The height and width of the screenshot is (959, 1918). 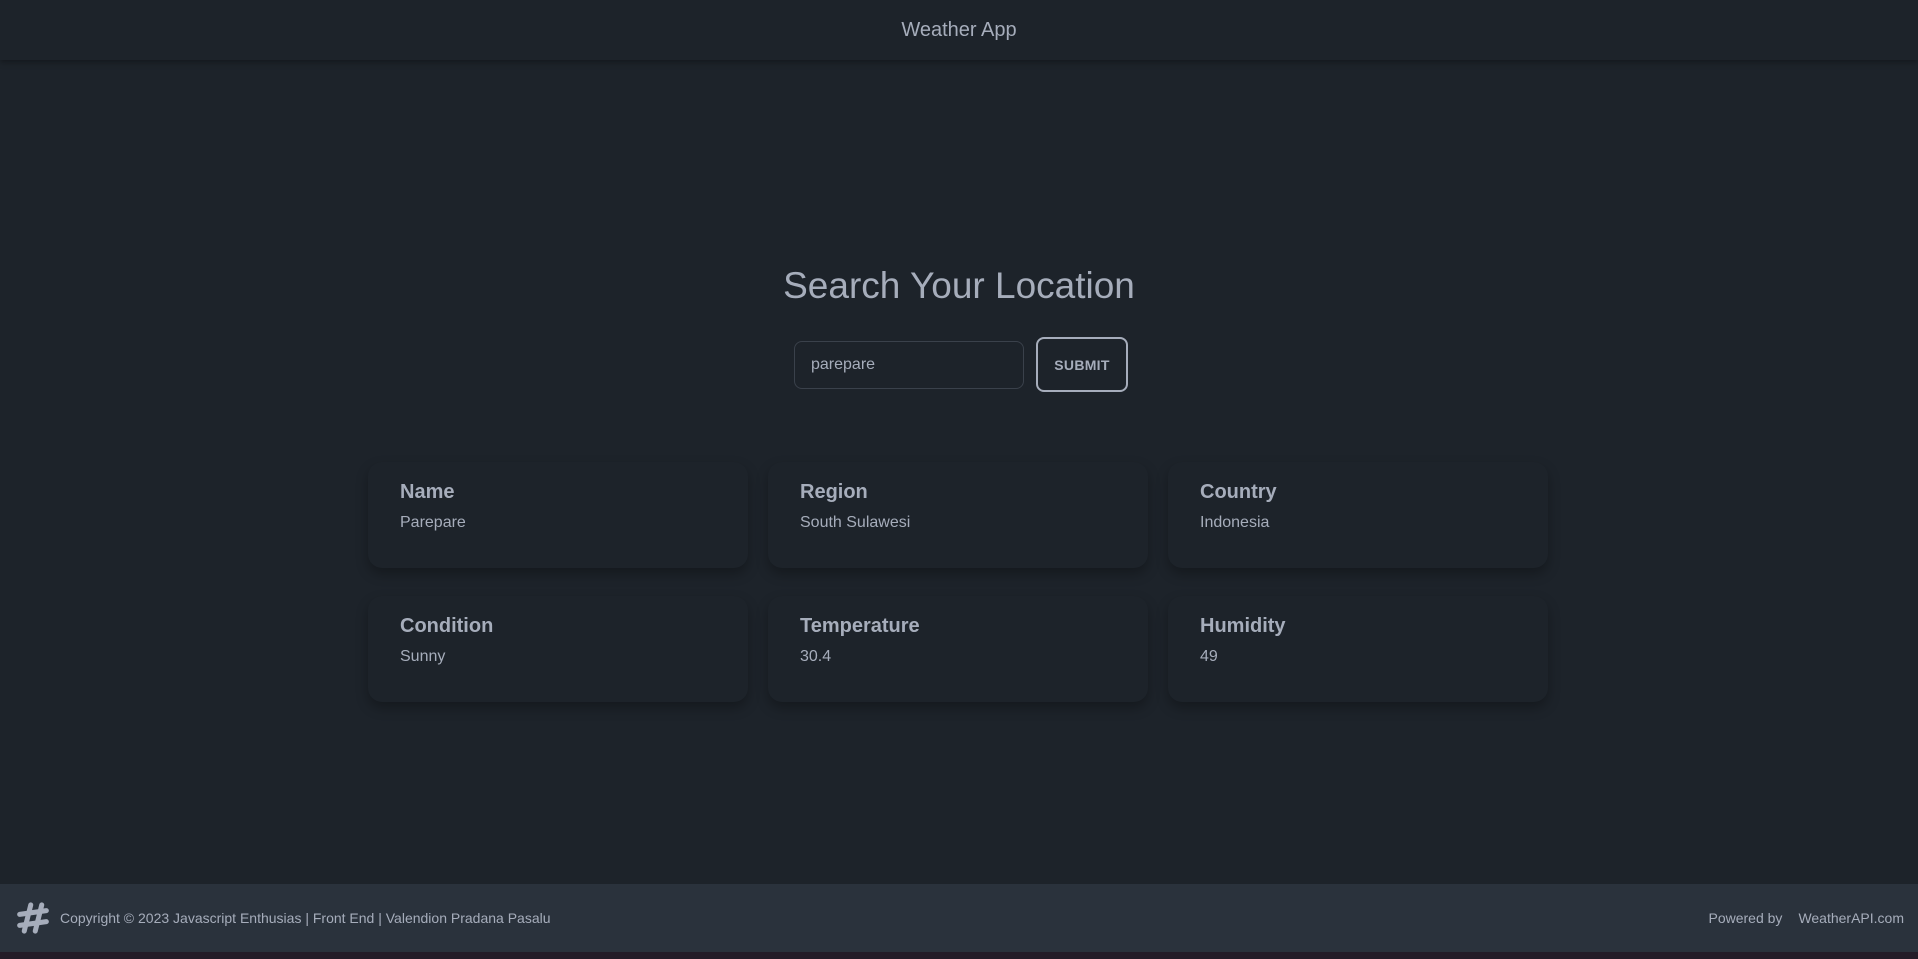 What do you see at coordinates (427, 492) in the screenshot?
I see `card-label: Name` at bounding box center [427, 492].